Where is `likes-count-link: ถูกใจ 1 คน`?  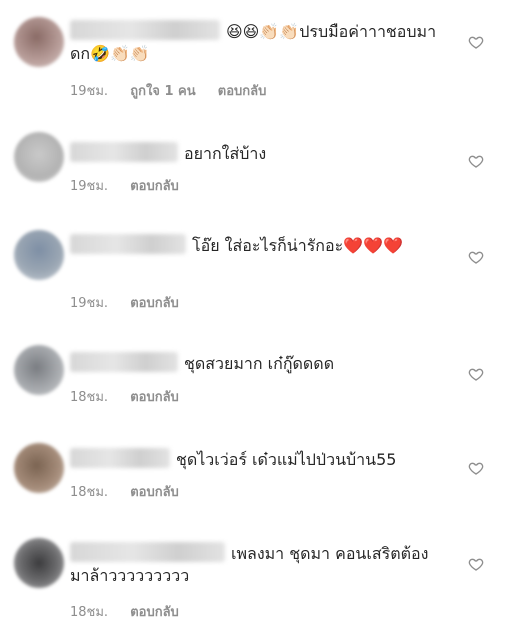
likes-count-link: ถูกใจ 1 คน is located at coordinates (162, 91).